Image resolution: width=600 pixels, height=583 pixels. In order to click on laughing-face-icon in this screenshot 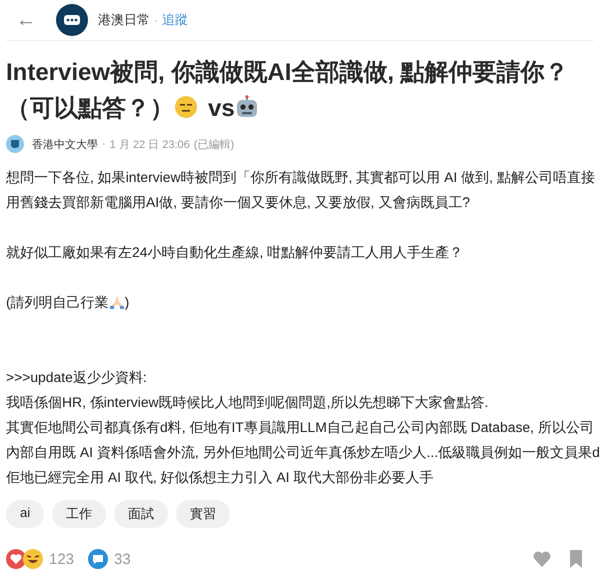, I will do `click(33, 559)`.